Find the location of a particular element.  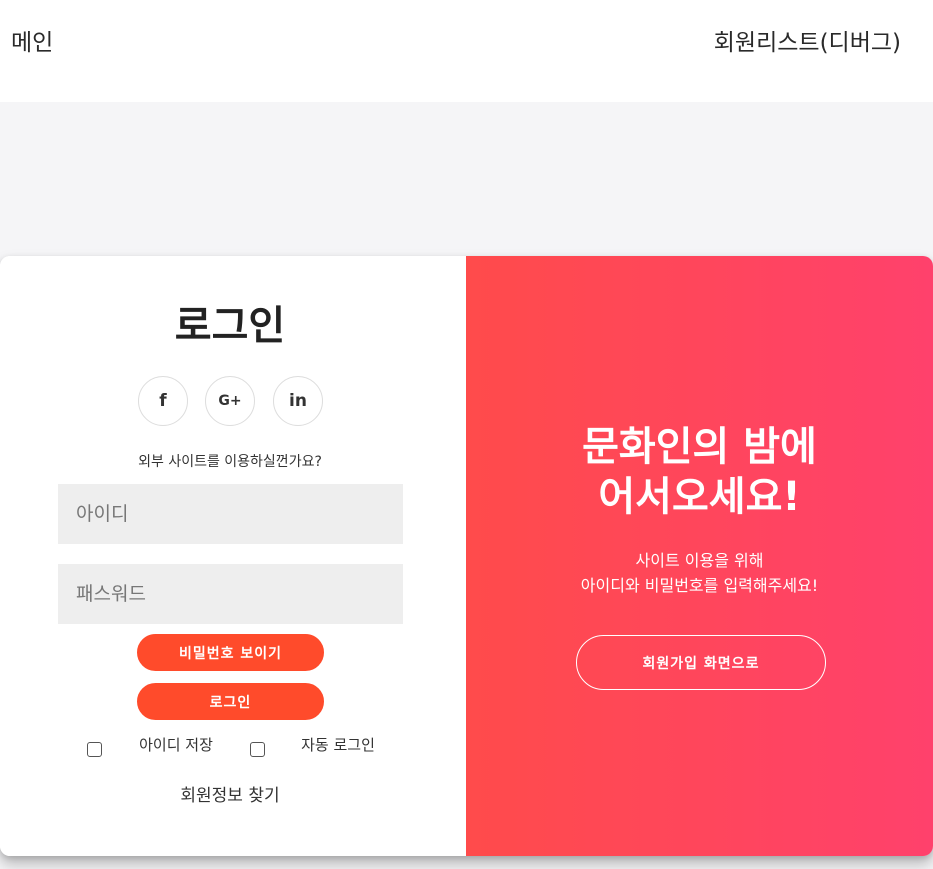

social-login-row: f G+ in is located at coordinates (230, 401).